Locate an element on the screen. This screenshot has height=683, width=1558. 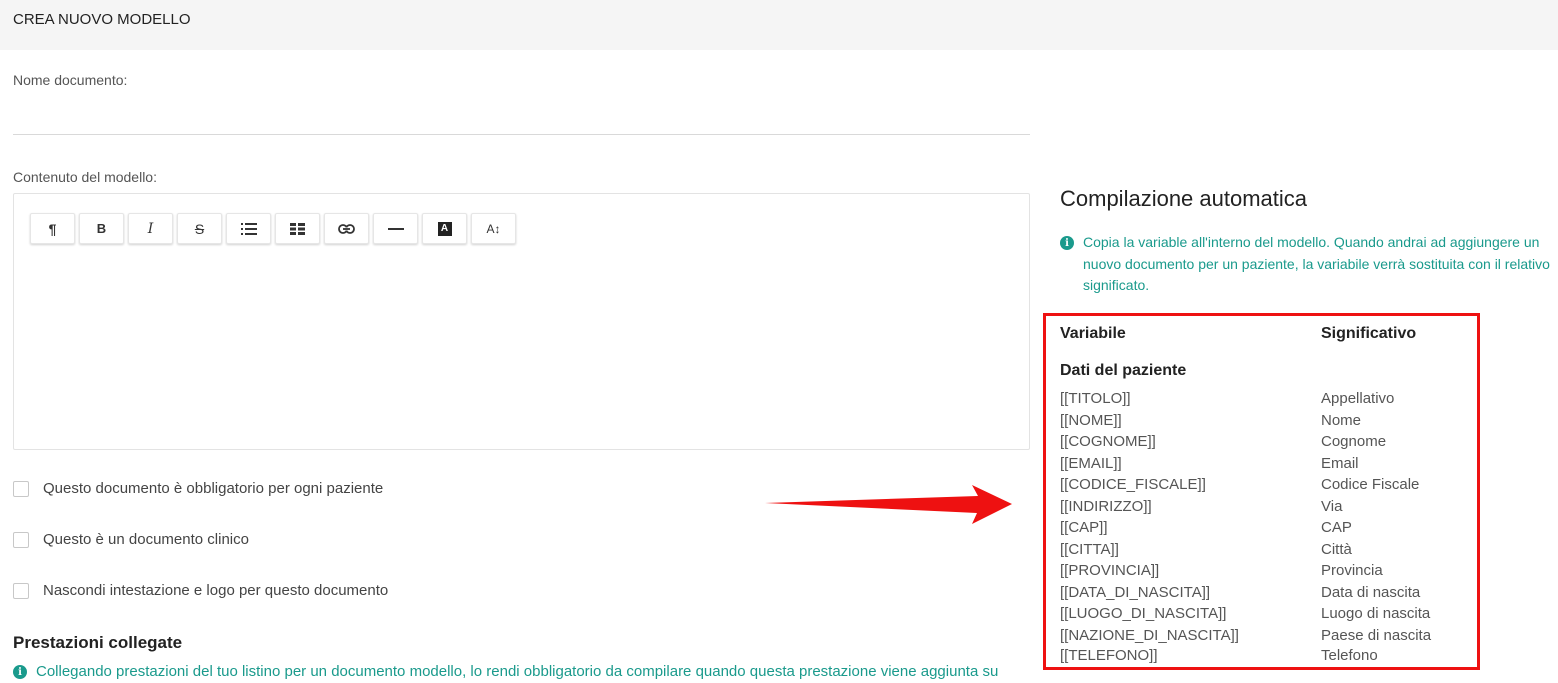
doc-name-underline is located at coordinates (521, 134).